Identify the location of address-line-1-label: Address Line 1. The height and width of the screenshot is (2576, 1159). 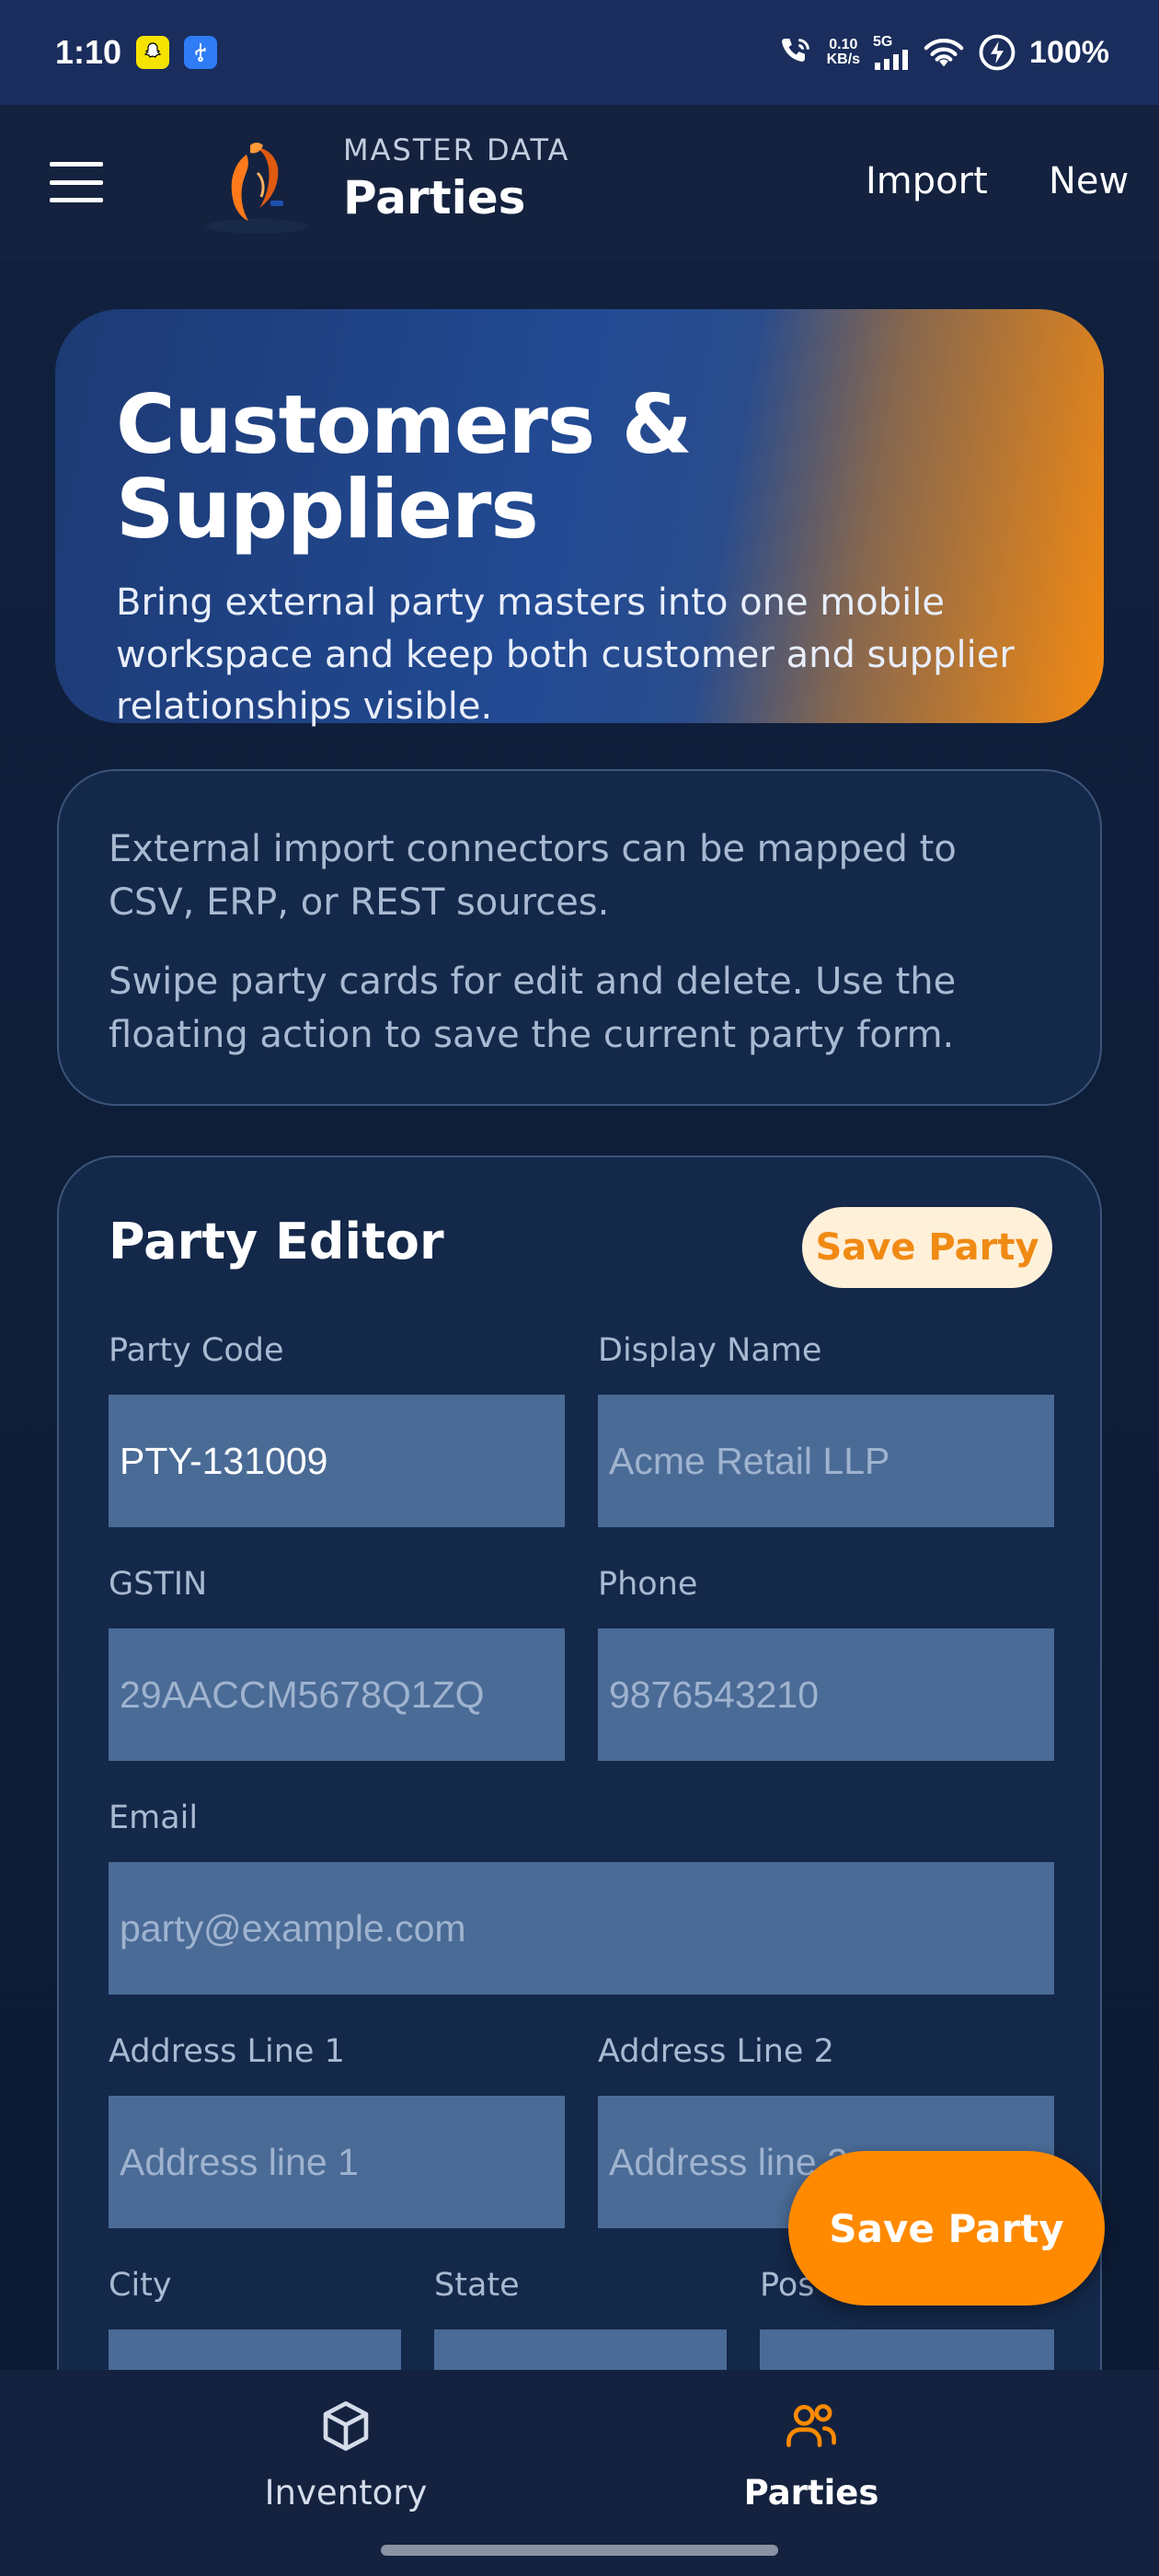
(227, 2051).